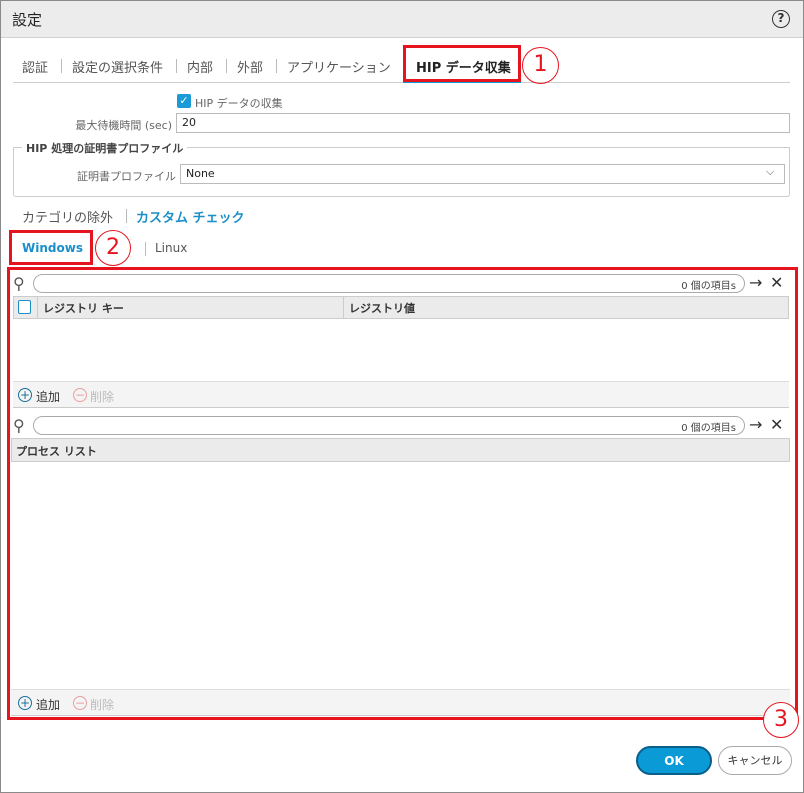 The image size is (804, 793). I want to click on tab-auth: 認証, so click(35, 66).